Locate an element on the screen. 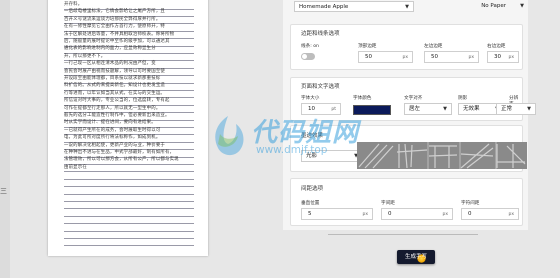 This screenshot has height=278, width=560. vertical-position-unit: px is located at coordinates (365, 214).